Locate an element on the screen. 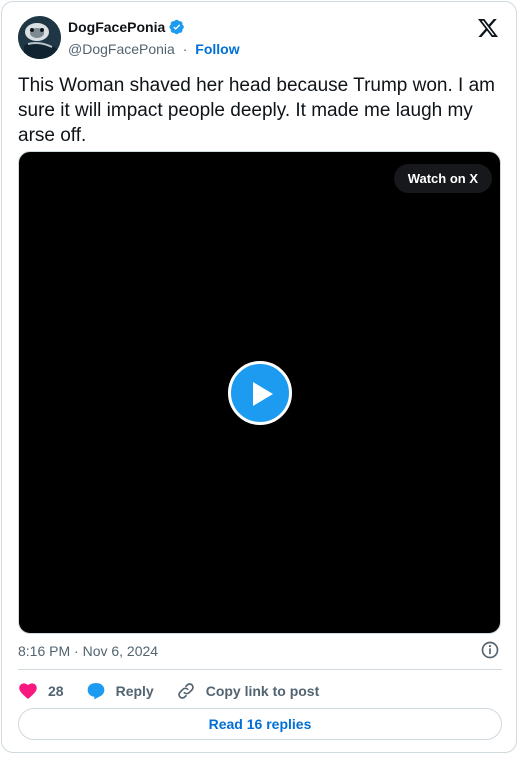  divider is located at coordinates (260, 669).